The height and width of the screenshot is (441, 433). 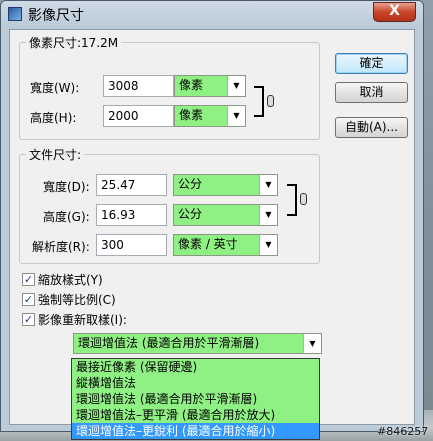 I want to click on close-button: X, so click(x=394, y=12).